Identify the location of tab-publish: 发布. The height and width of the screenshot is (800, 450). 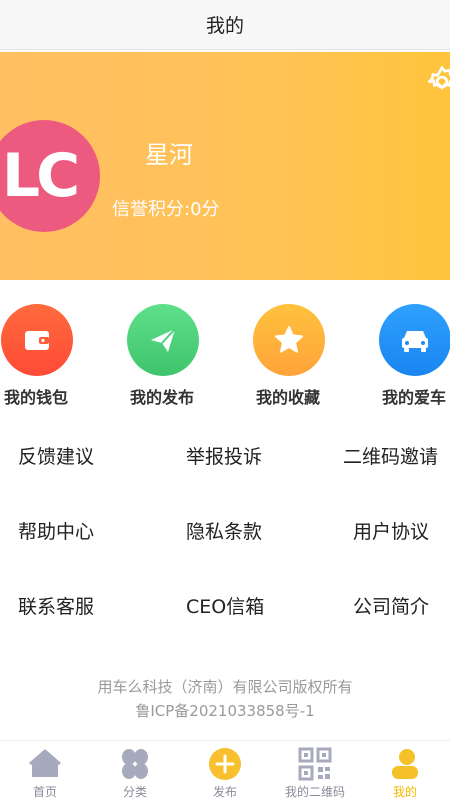
(225, 770).